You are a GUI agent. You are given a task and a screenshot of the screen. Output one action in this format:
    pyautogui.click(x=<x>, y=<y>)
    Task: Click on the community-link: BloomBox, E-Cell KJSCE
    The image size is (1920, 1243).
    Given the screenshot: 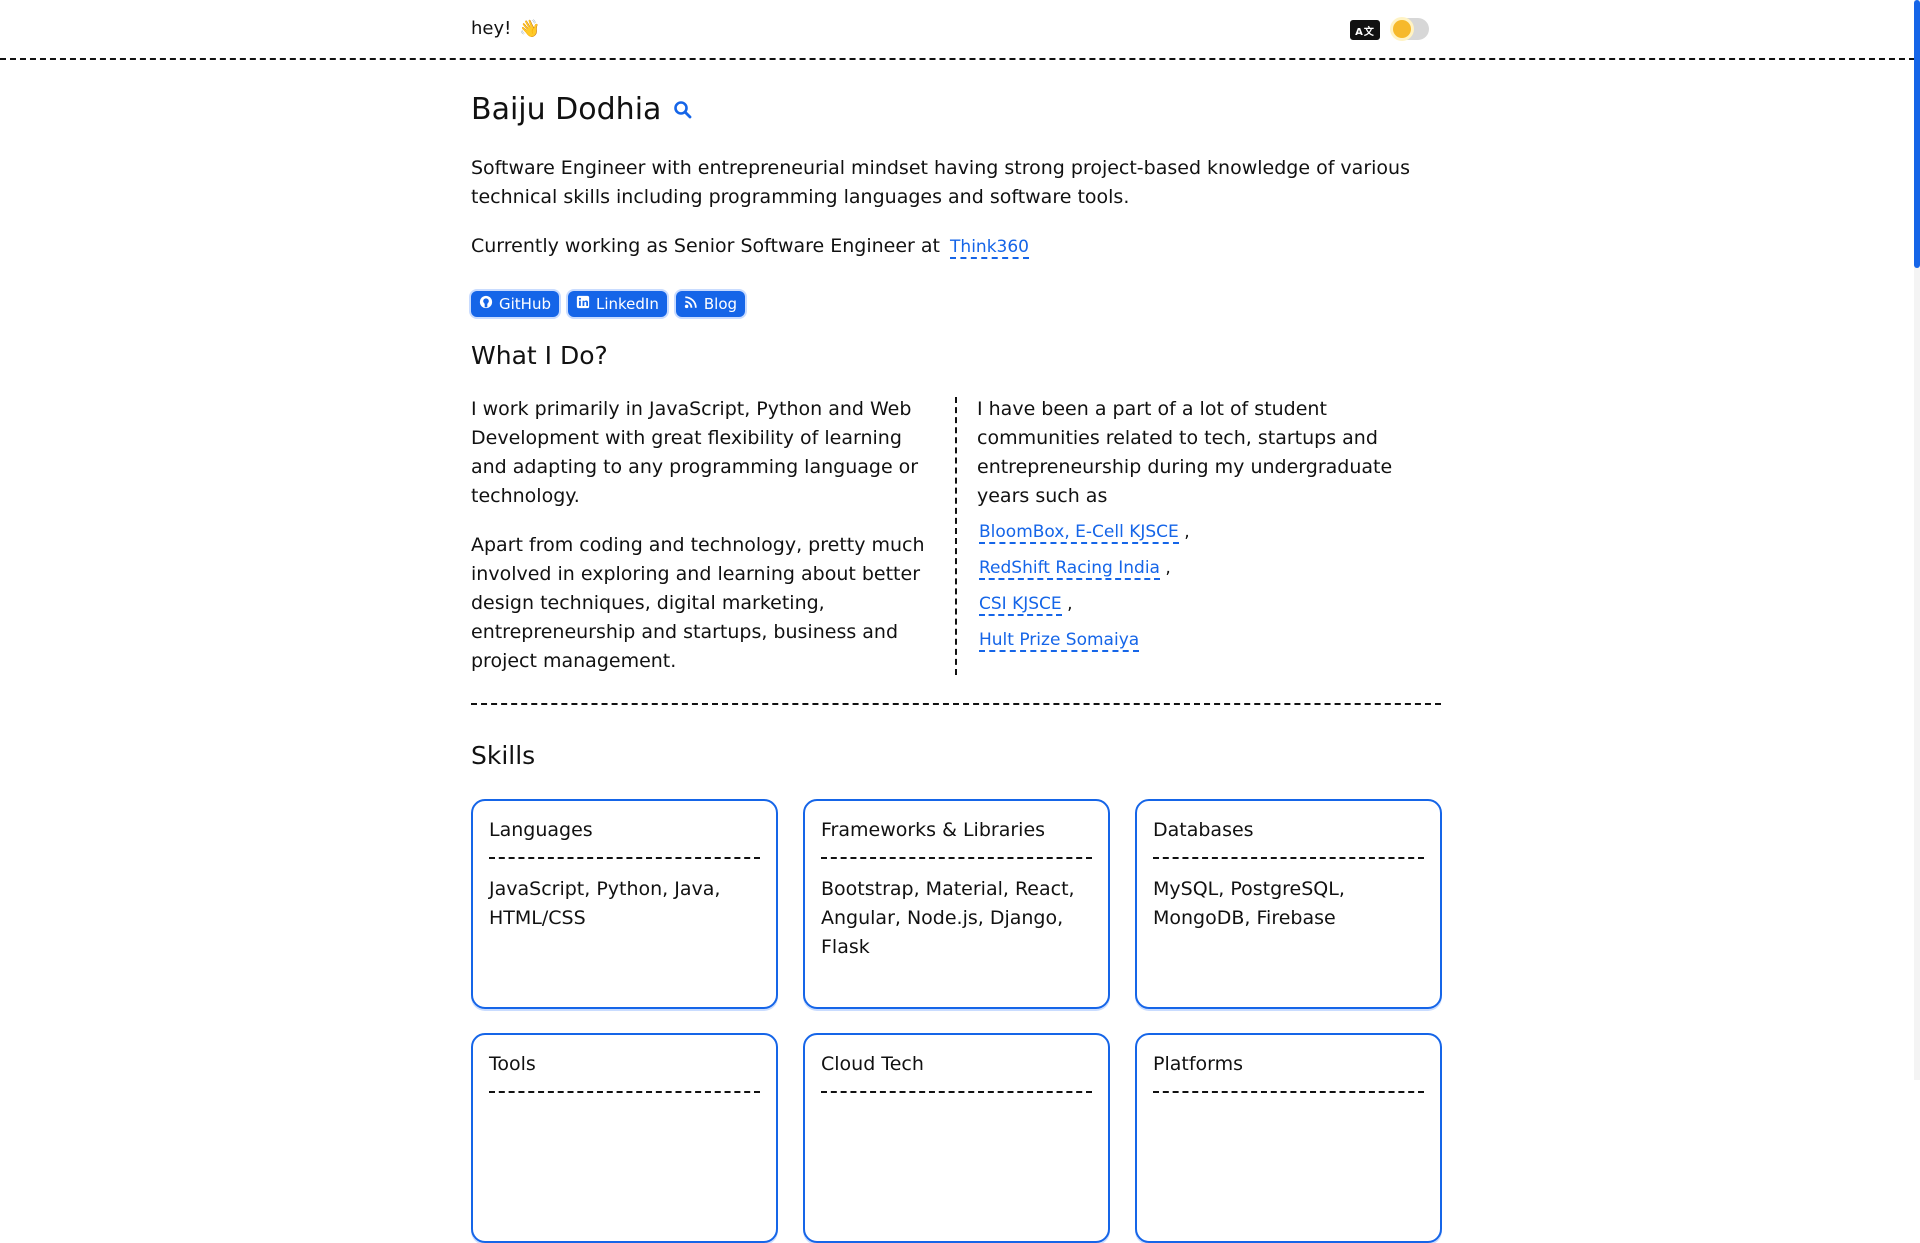 What is the action you would take?
    pyautogui.click(x=1079, y=533)
    